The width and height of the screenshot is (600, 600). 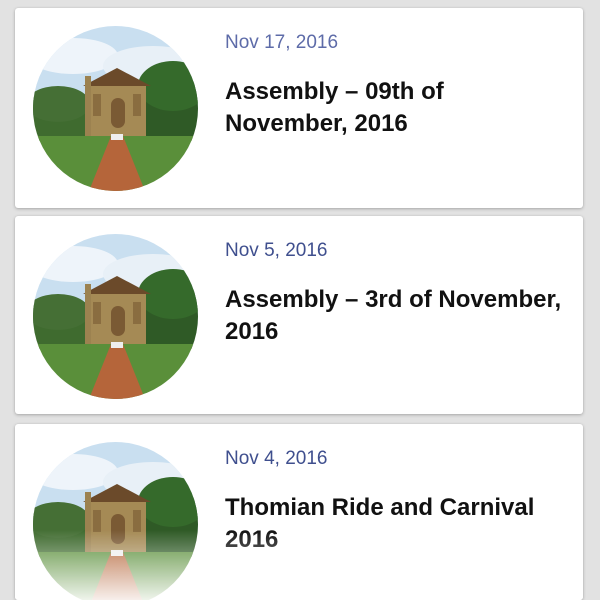 What do you see at coordinates (276, 458) in the screenshot?
I see `post-date: Nov 4, 2016` at bounding box center [276, 458].